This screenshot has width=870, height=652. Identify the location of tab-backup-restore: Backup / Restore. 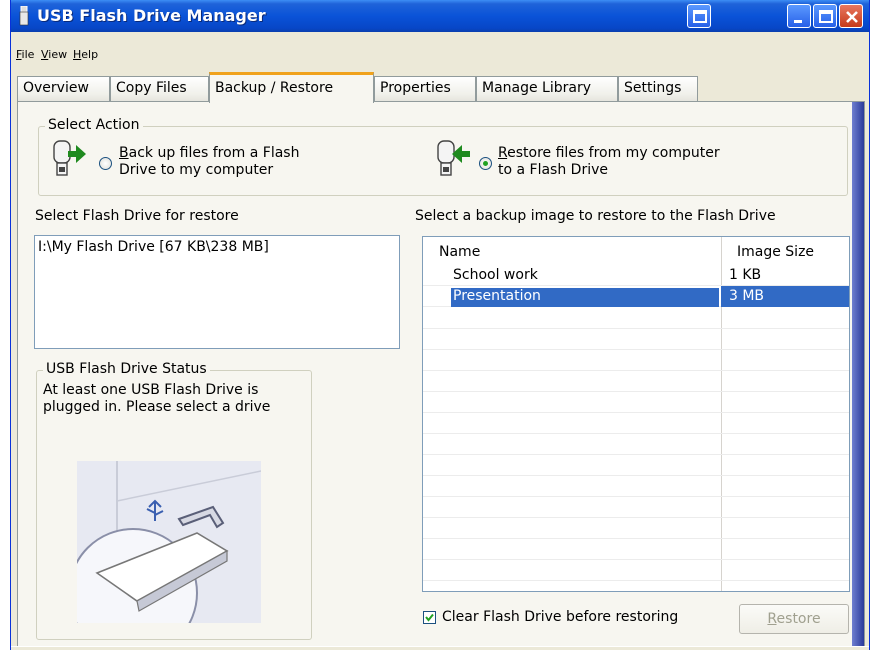
(291, 87).